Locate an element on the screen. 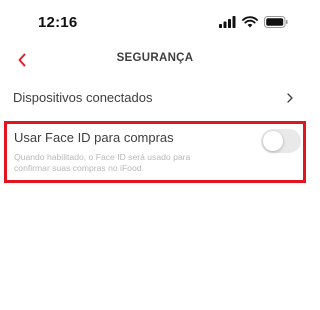 The height and width of the screenshot is (310, 320). page-title: SEGURANÇA is located at coordinates (155, 58).